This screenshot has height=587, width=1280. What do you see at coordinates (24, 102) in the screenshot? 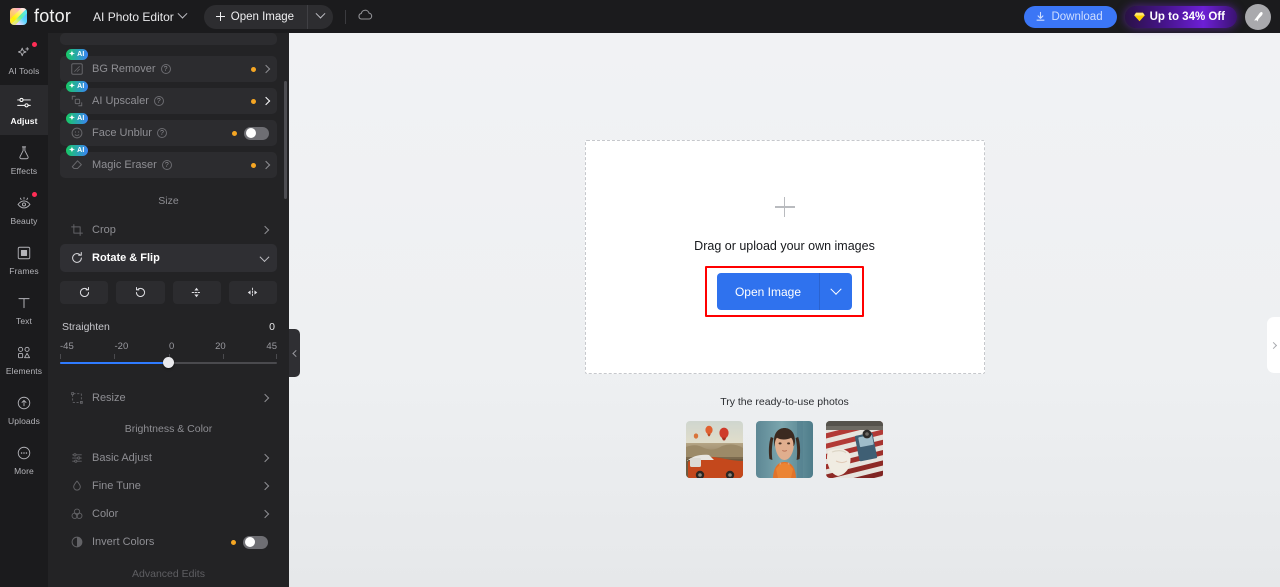
I see `sliders-icon` at bounding box center [24, 102].